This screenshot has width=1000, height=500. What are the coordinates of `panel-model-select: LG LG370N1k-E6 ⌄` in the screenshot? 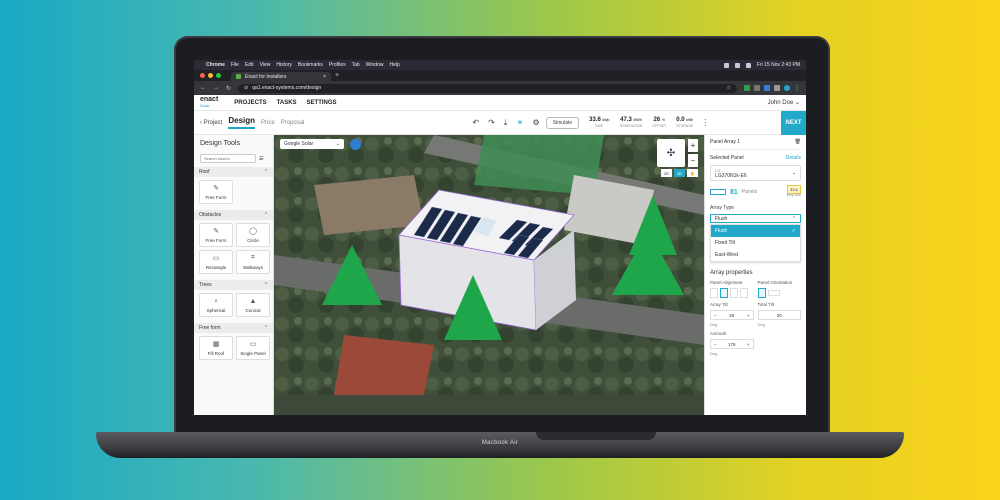 It's located at (755, 173).